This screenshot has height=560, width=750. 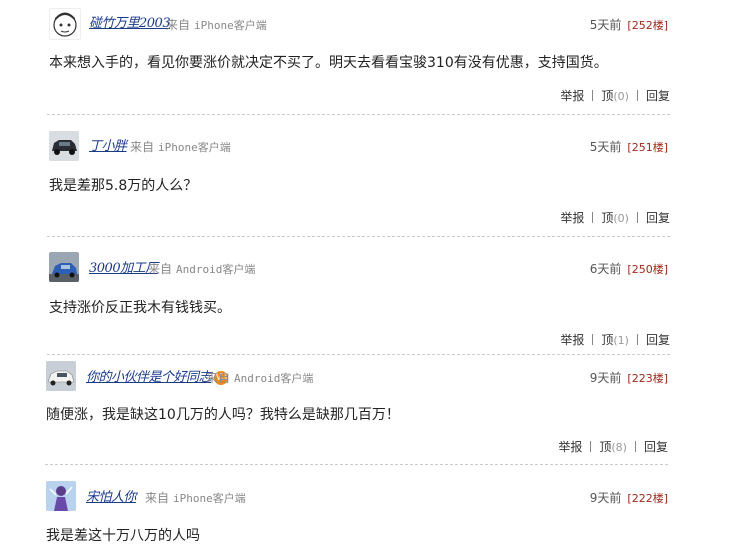 What do you see at coordinates (605, 269) in the screenshot?
I see `timestamp: 6天前` at bounding box center [605, 269].